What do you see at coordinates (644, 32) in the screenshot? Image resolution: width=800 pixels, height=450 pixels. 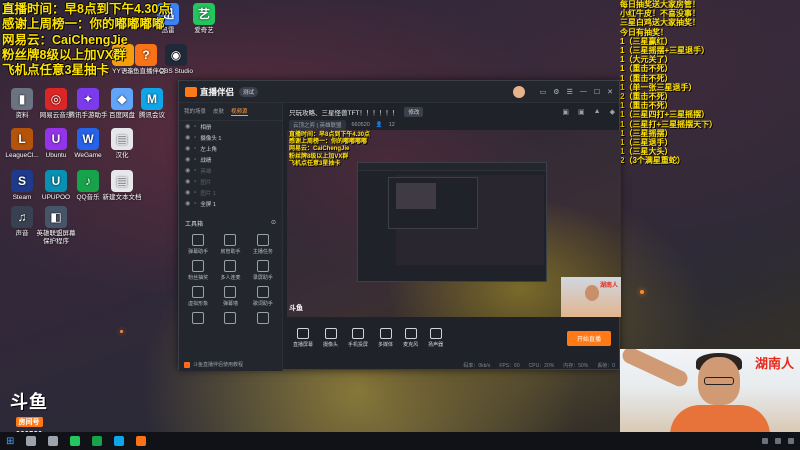 I see `lottery-line: 今日有抽奖！` at bounding box center [644, 32].